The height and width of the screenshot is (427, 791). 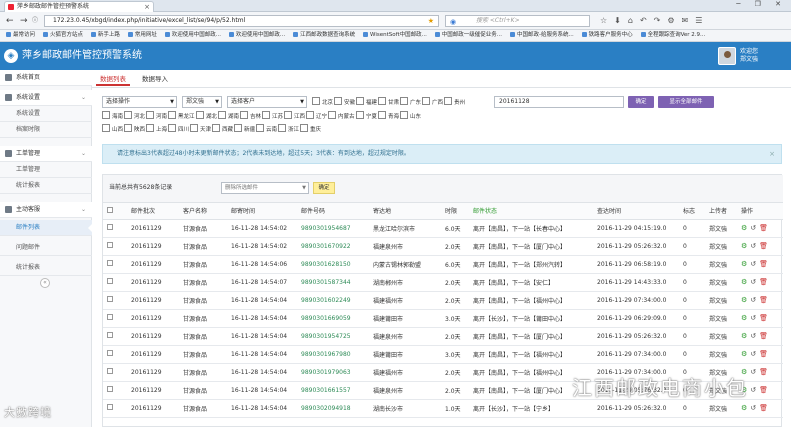 What do you see at coordinates (324, 188) in the screenshot?
I see `bulk-confirm-button: 确定` at bounding box center [324, 188].